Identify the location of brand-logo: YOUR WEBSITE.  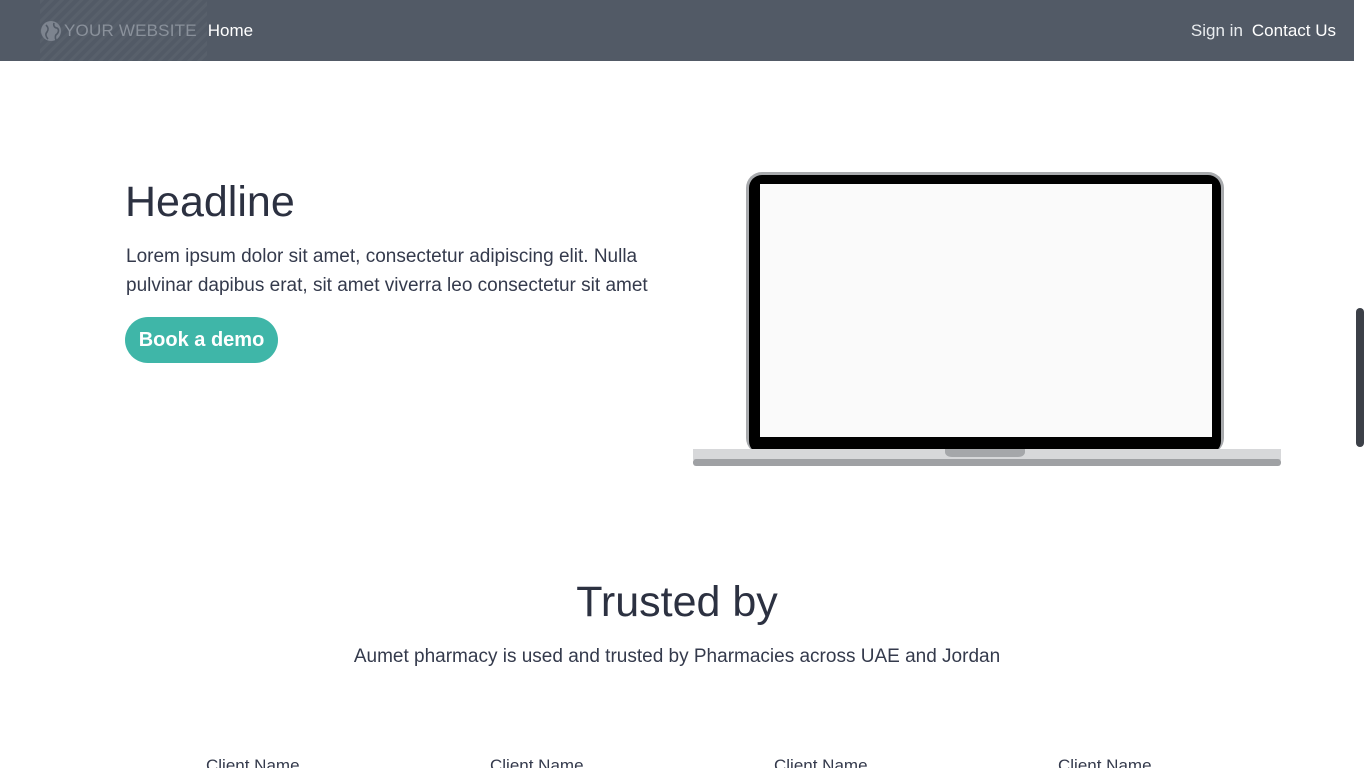
(123, 30).